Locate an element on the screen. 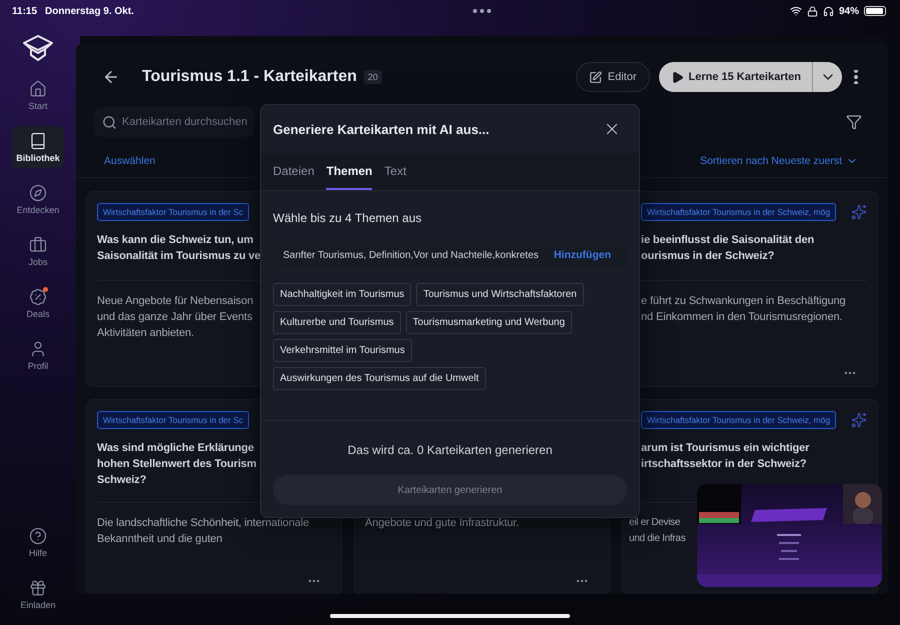 Image resolution: width=900 pixels, height=625 pixels. card-question: ie beeinflusst die Saisonalität den ourismus in der Schweiz? is located at coordinates (727, 248).